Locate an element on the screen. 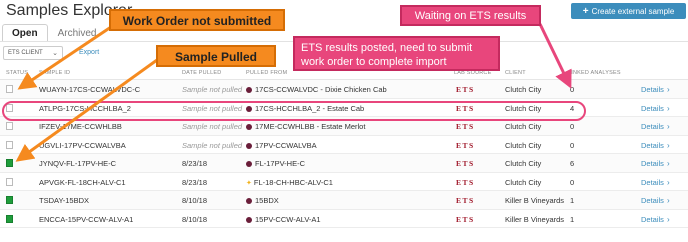 Image resolution: width=688 pixels, height=242 pixels. tab-bar: Open Archived is located at coordinates (54, 33).